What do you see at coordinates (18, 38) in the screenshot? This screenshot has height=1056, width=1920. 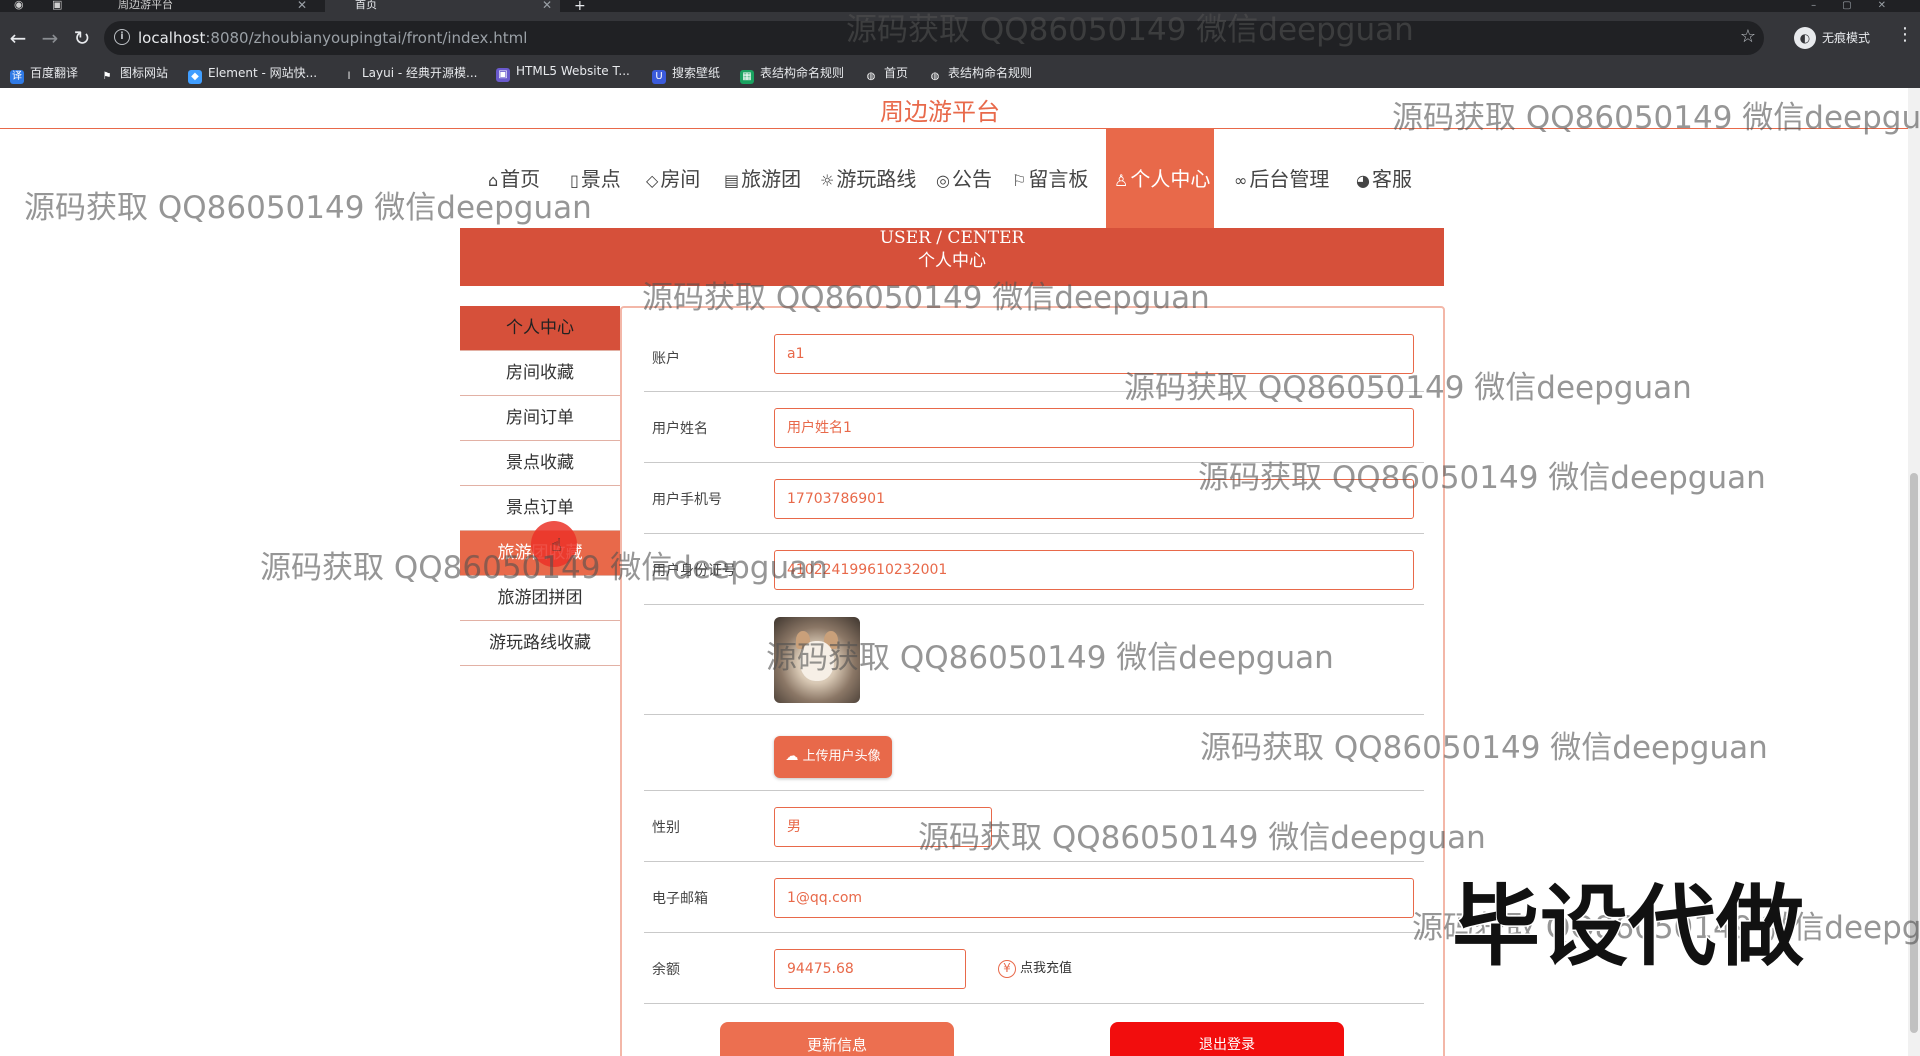 I see `back-arrow-icon: ←` at bounding box center [18, 38].